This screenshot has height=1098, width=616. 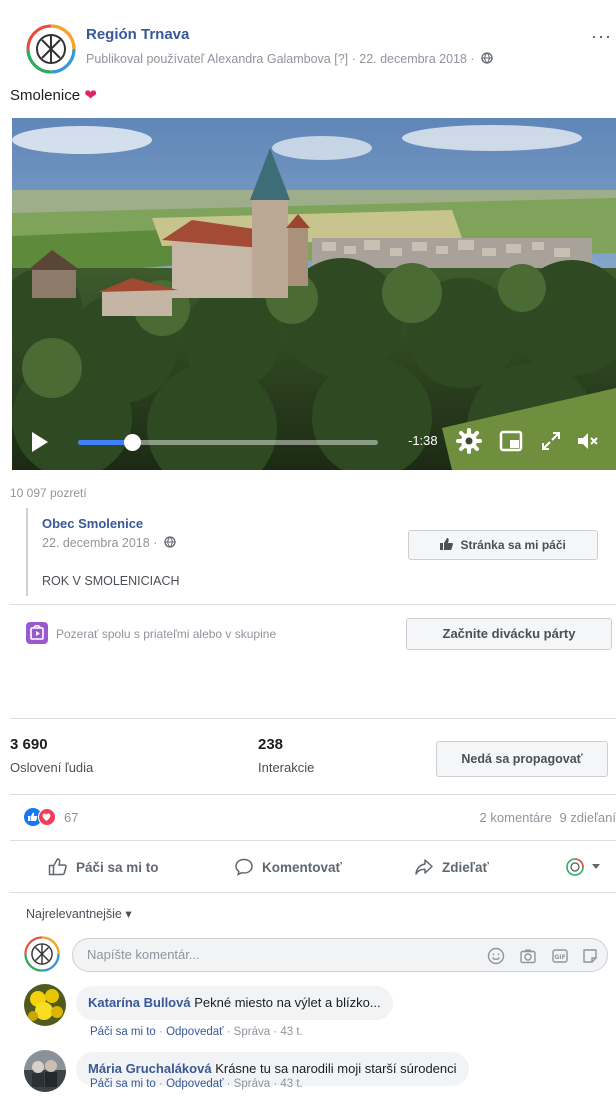 I want to click on camera-icon, so click(x=528, y=956).